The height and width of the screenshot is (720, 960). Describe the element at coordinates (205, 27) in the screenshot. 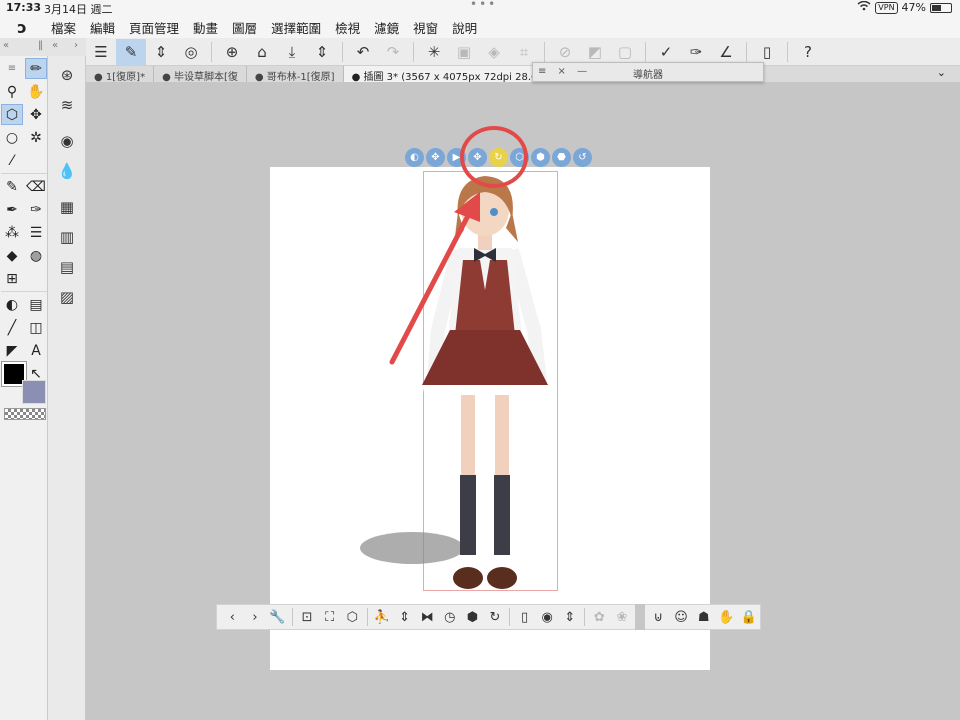

I see `menu-animation: 動畫` at that location.